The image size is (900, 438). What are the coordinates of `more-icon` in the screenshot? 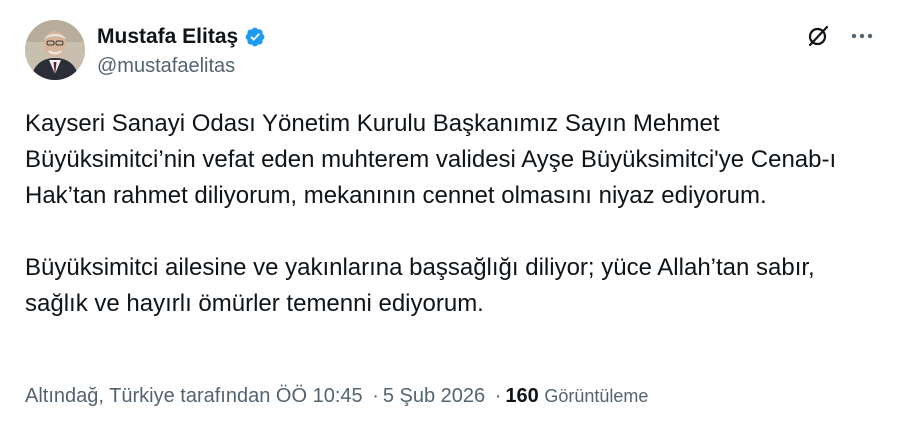 It's located at (862, 36).